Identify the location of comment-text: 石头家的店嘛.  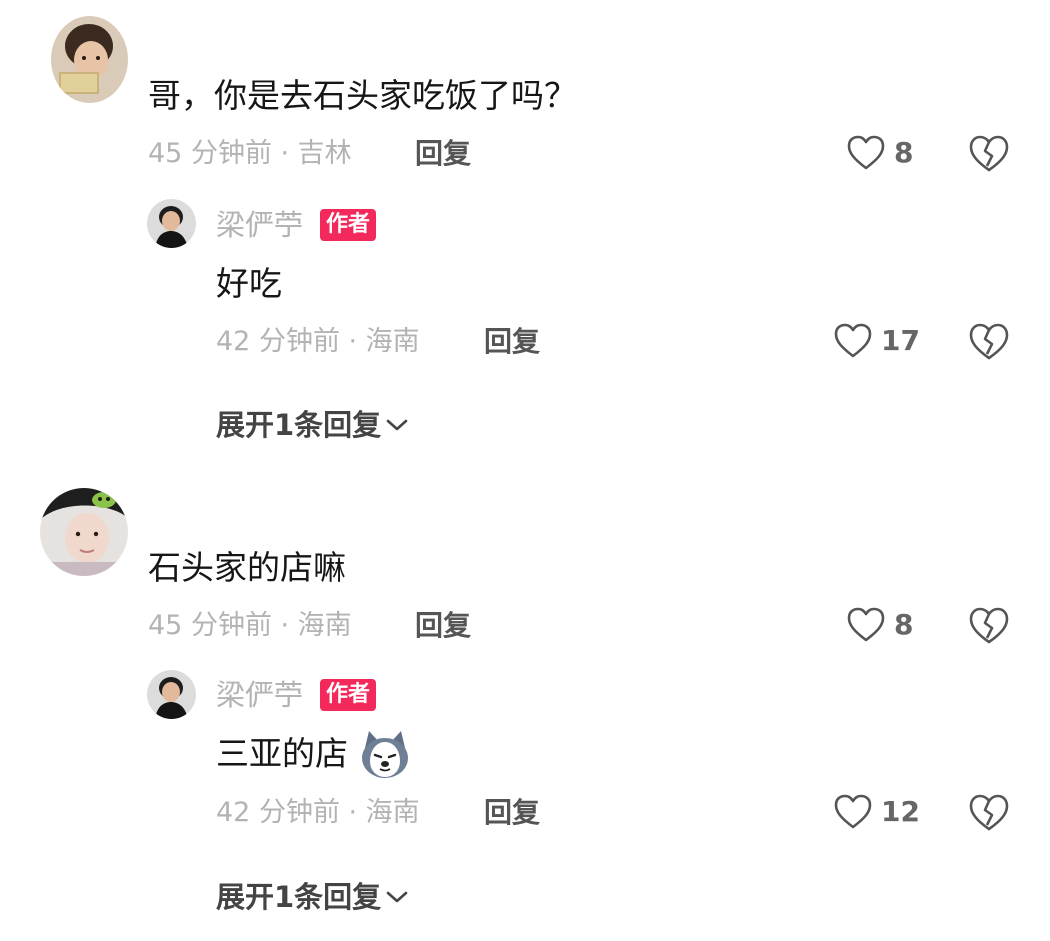
(247, 567).